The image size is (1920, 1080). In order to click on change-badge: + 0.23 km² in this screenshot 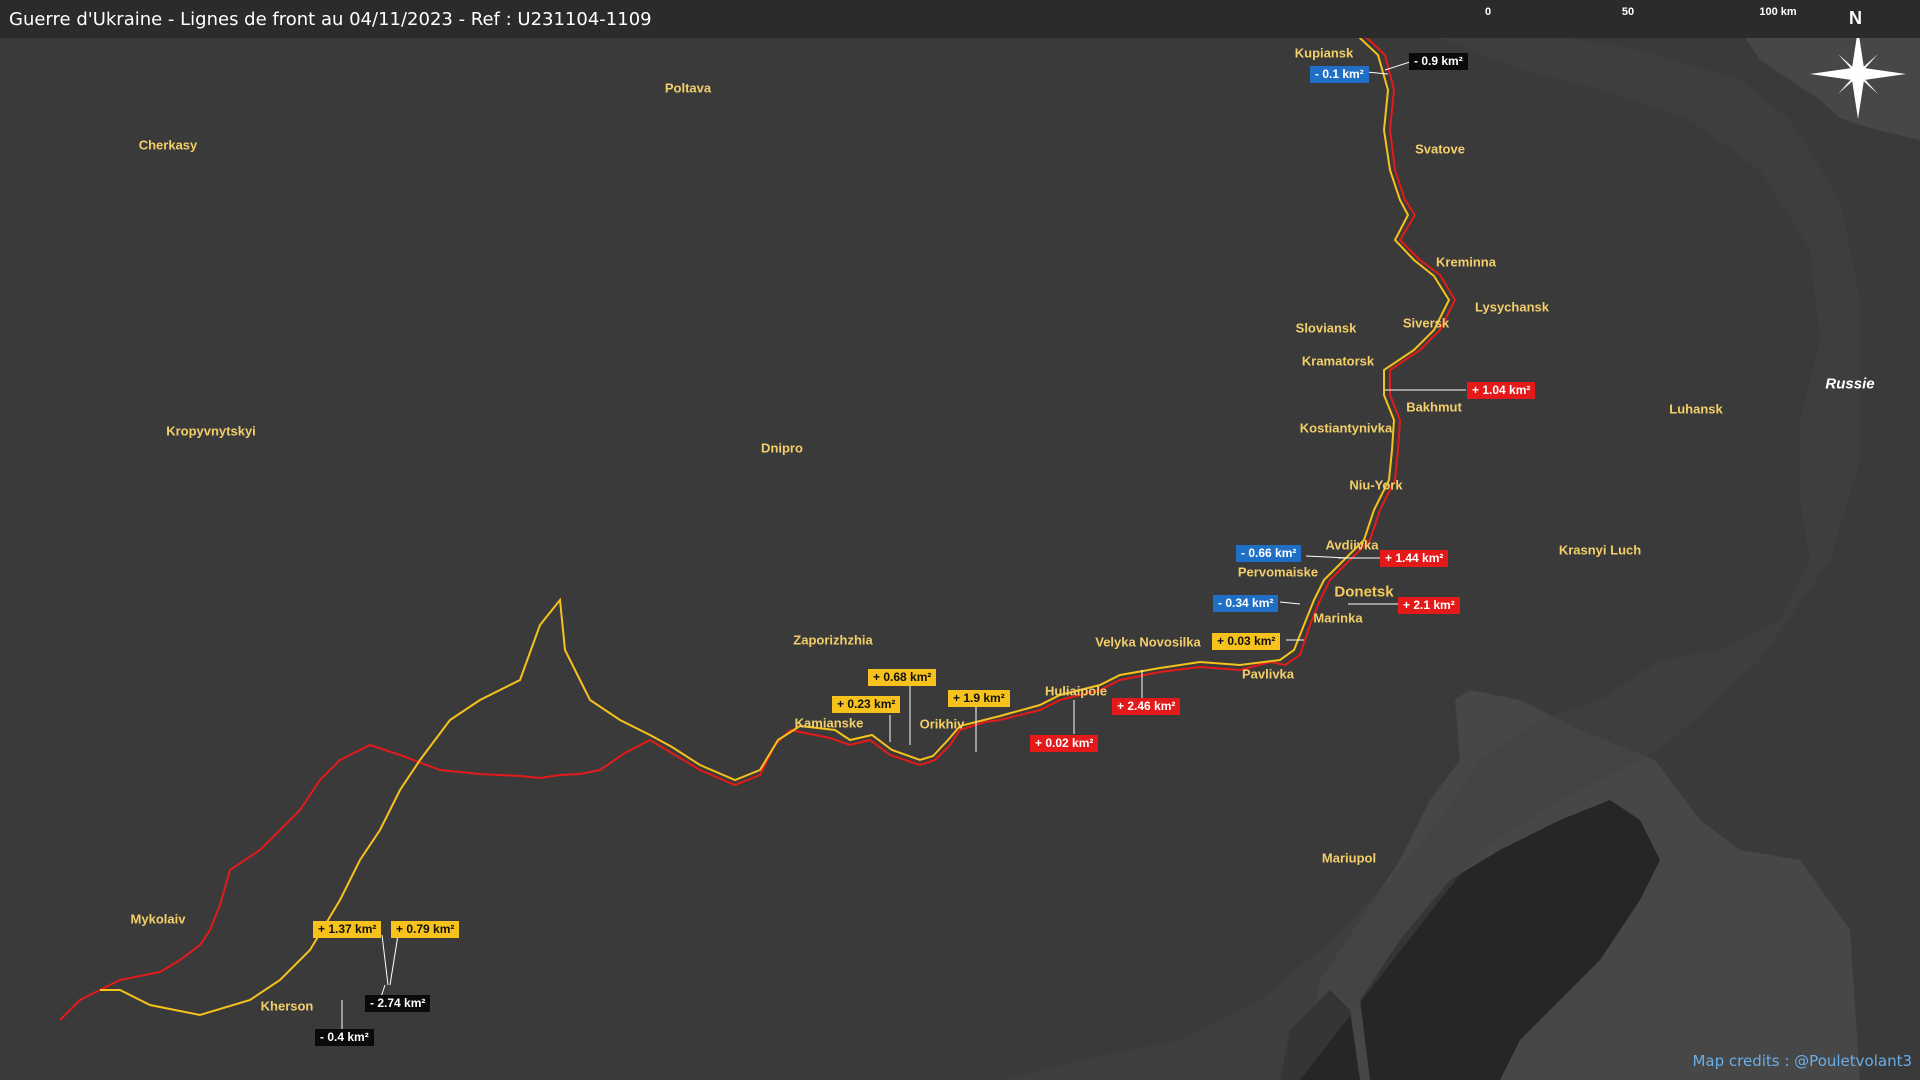, I will do `click(866, 704)`.